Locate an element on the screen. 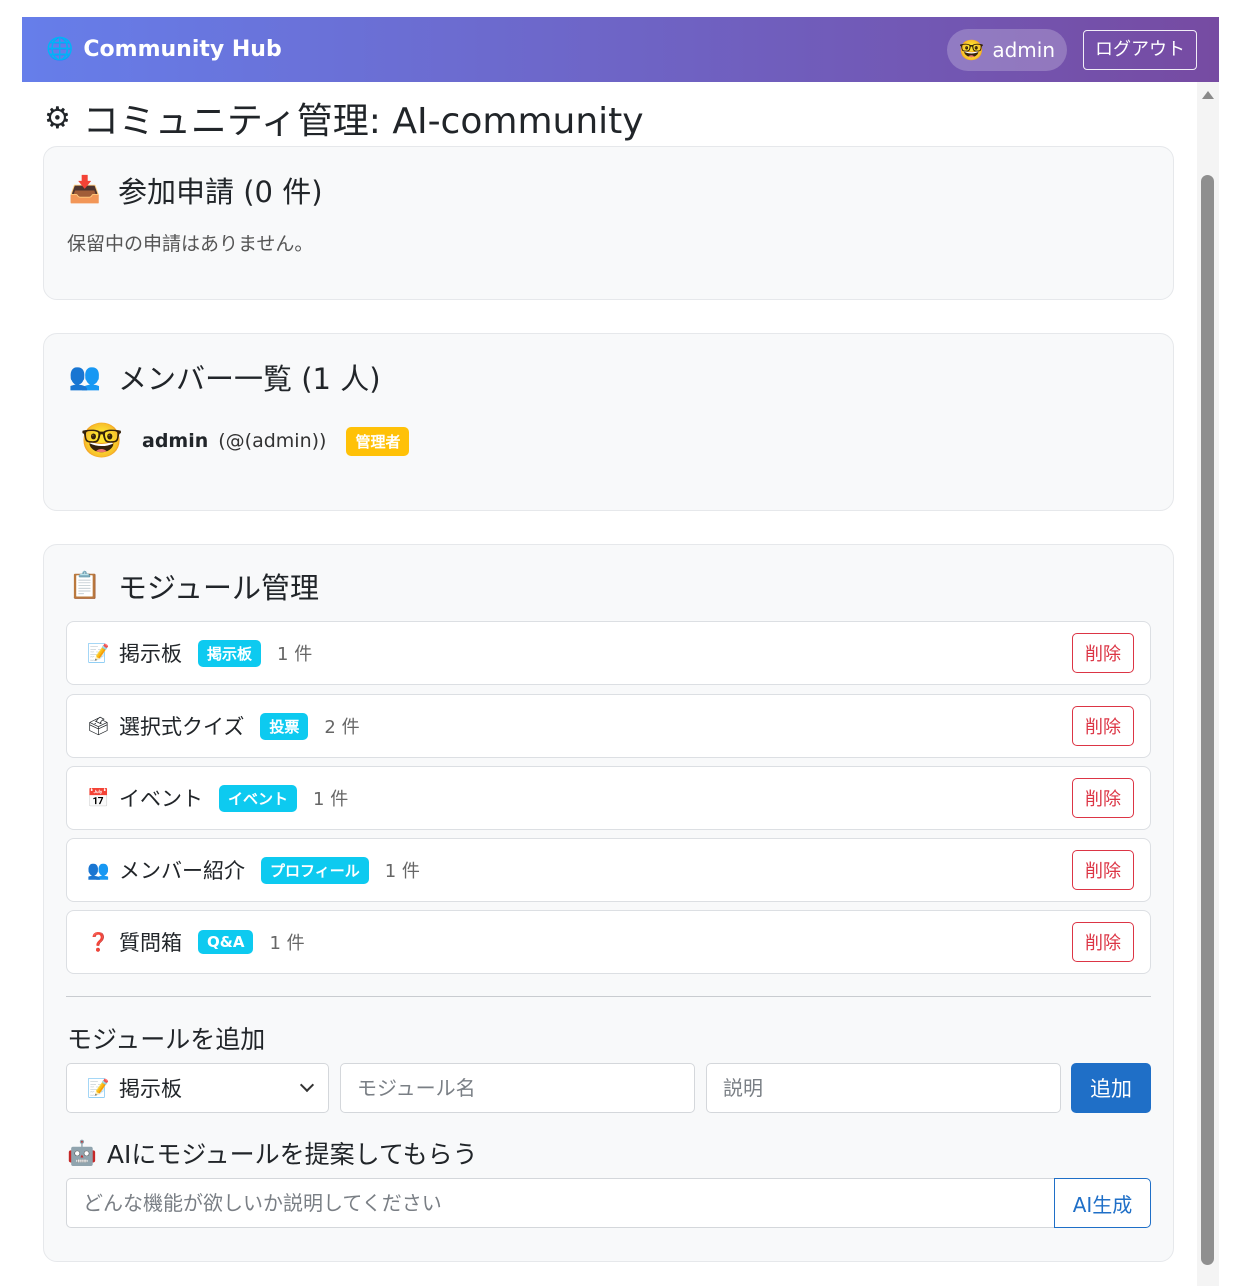  question-icon: ❓ is located at coordinates (98, 942).